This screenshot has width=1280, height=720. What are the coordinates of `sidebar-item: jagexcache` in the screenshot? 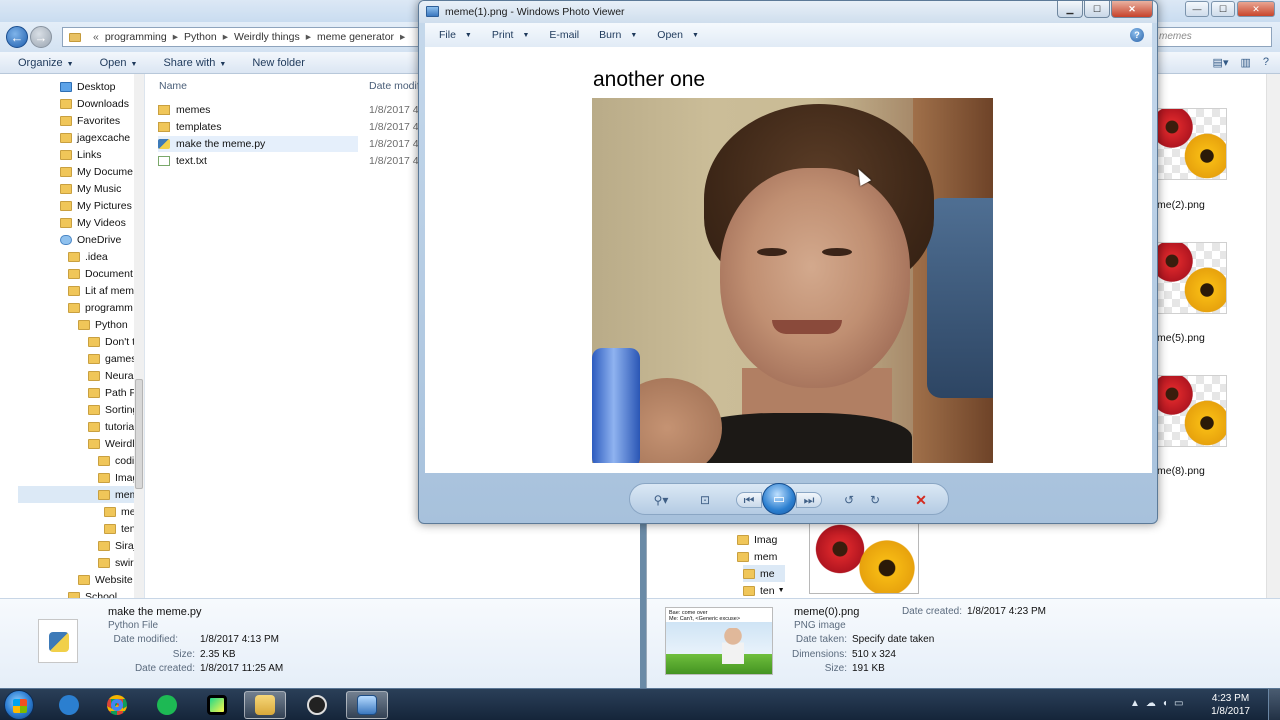 It's located at (95, 137).